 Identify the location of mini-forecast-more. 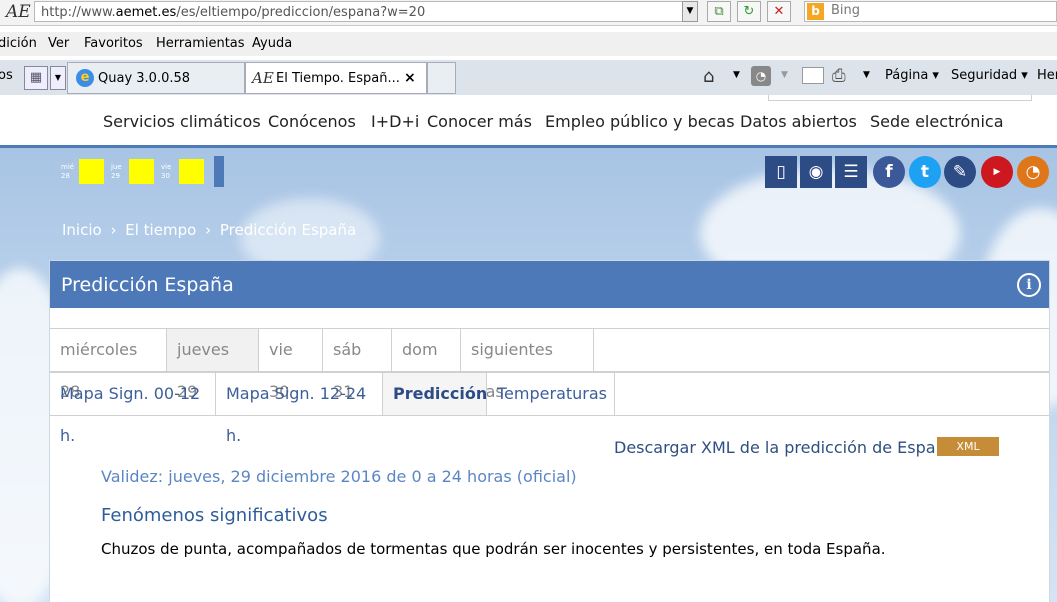
(219, 171).